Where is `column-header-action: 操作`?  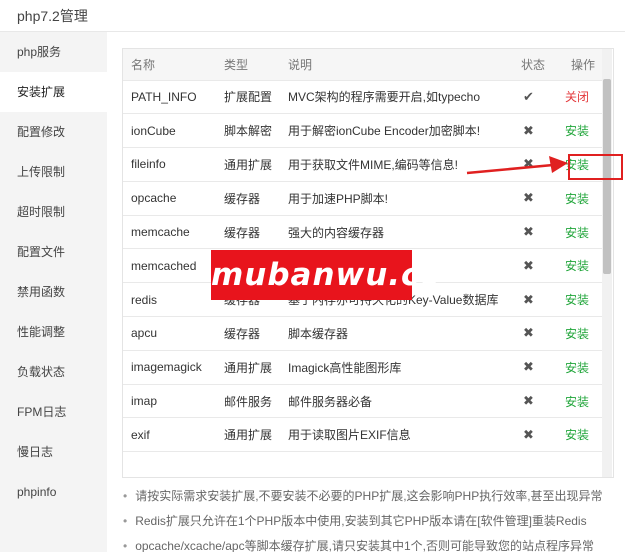 column-header-action: 操作 is located at coordinates (583, 65).